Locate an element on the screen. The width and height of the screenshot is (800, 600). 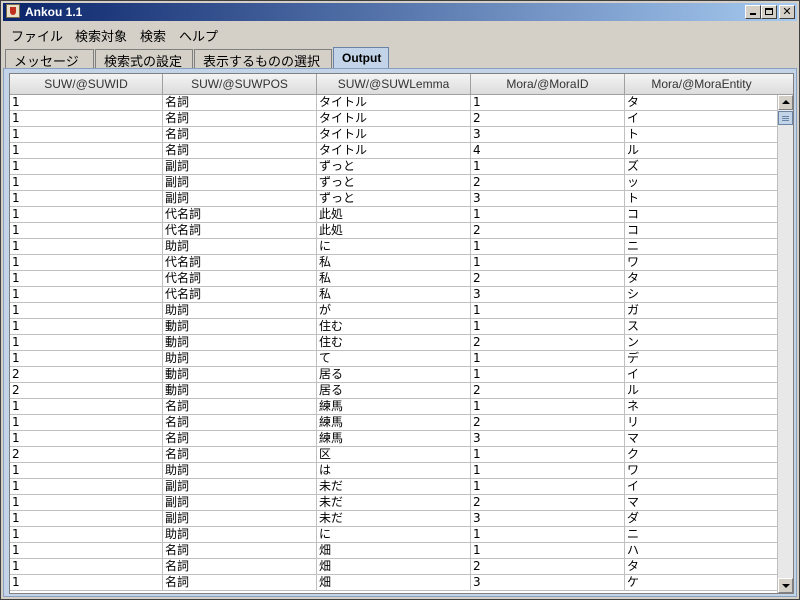
maximize-button is located at coordinates (769, 12).